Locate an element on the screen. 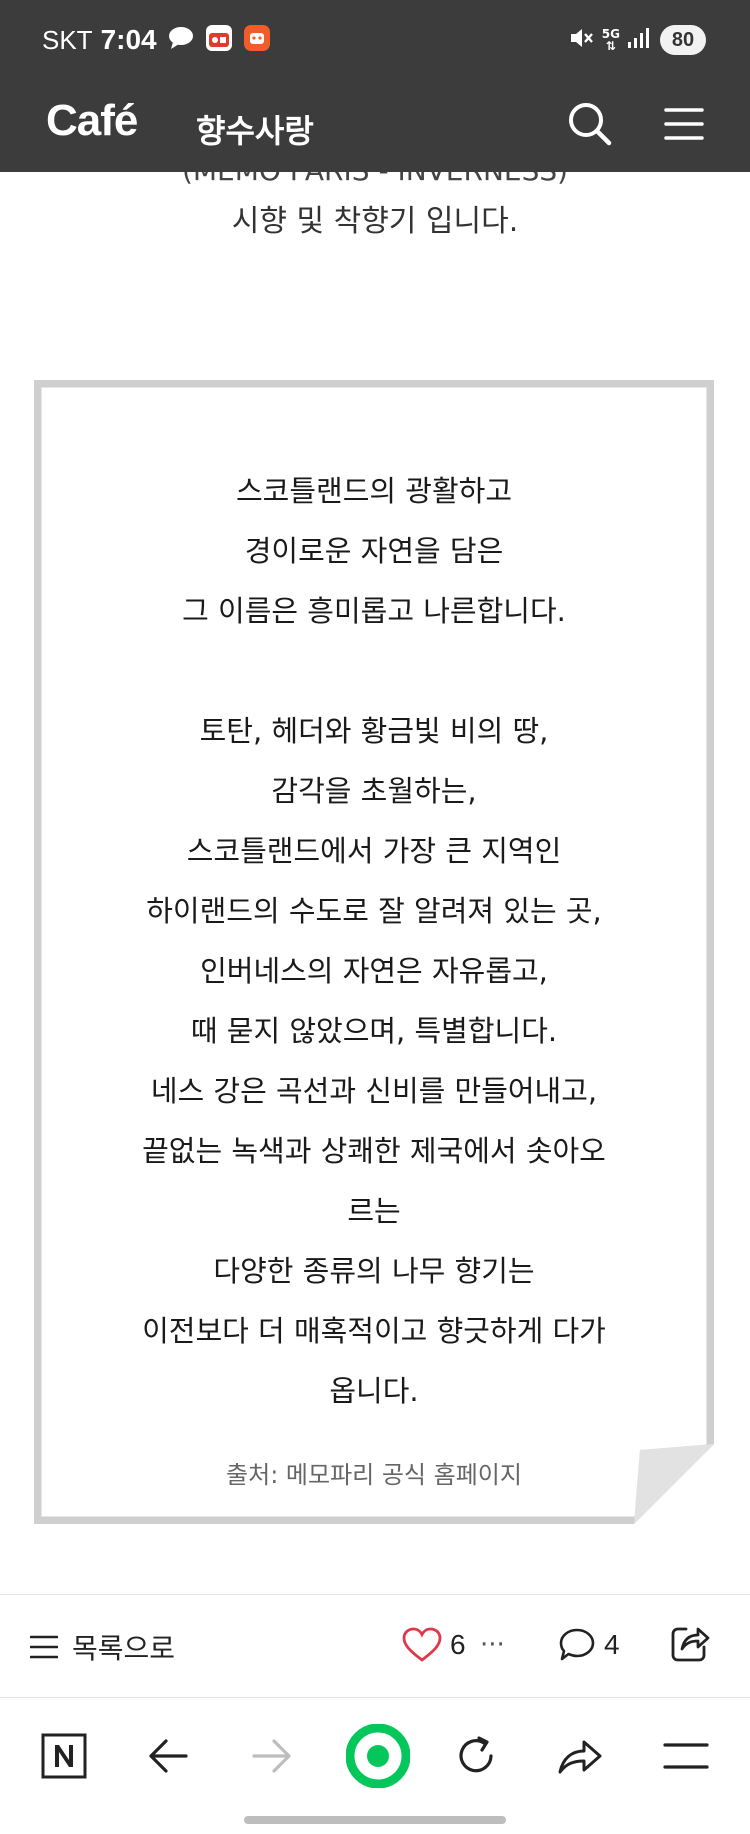 The height and width of the screenshot is (1834, 750). quote-line: 르는 is located at coordinates (374, 1211).